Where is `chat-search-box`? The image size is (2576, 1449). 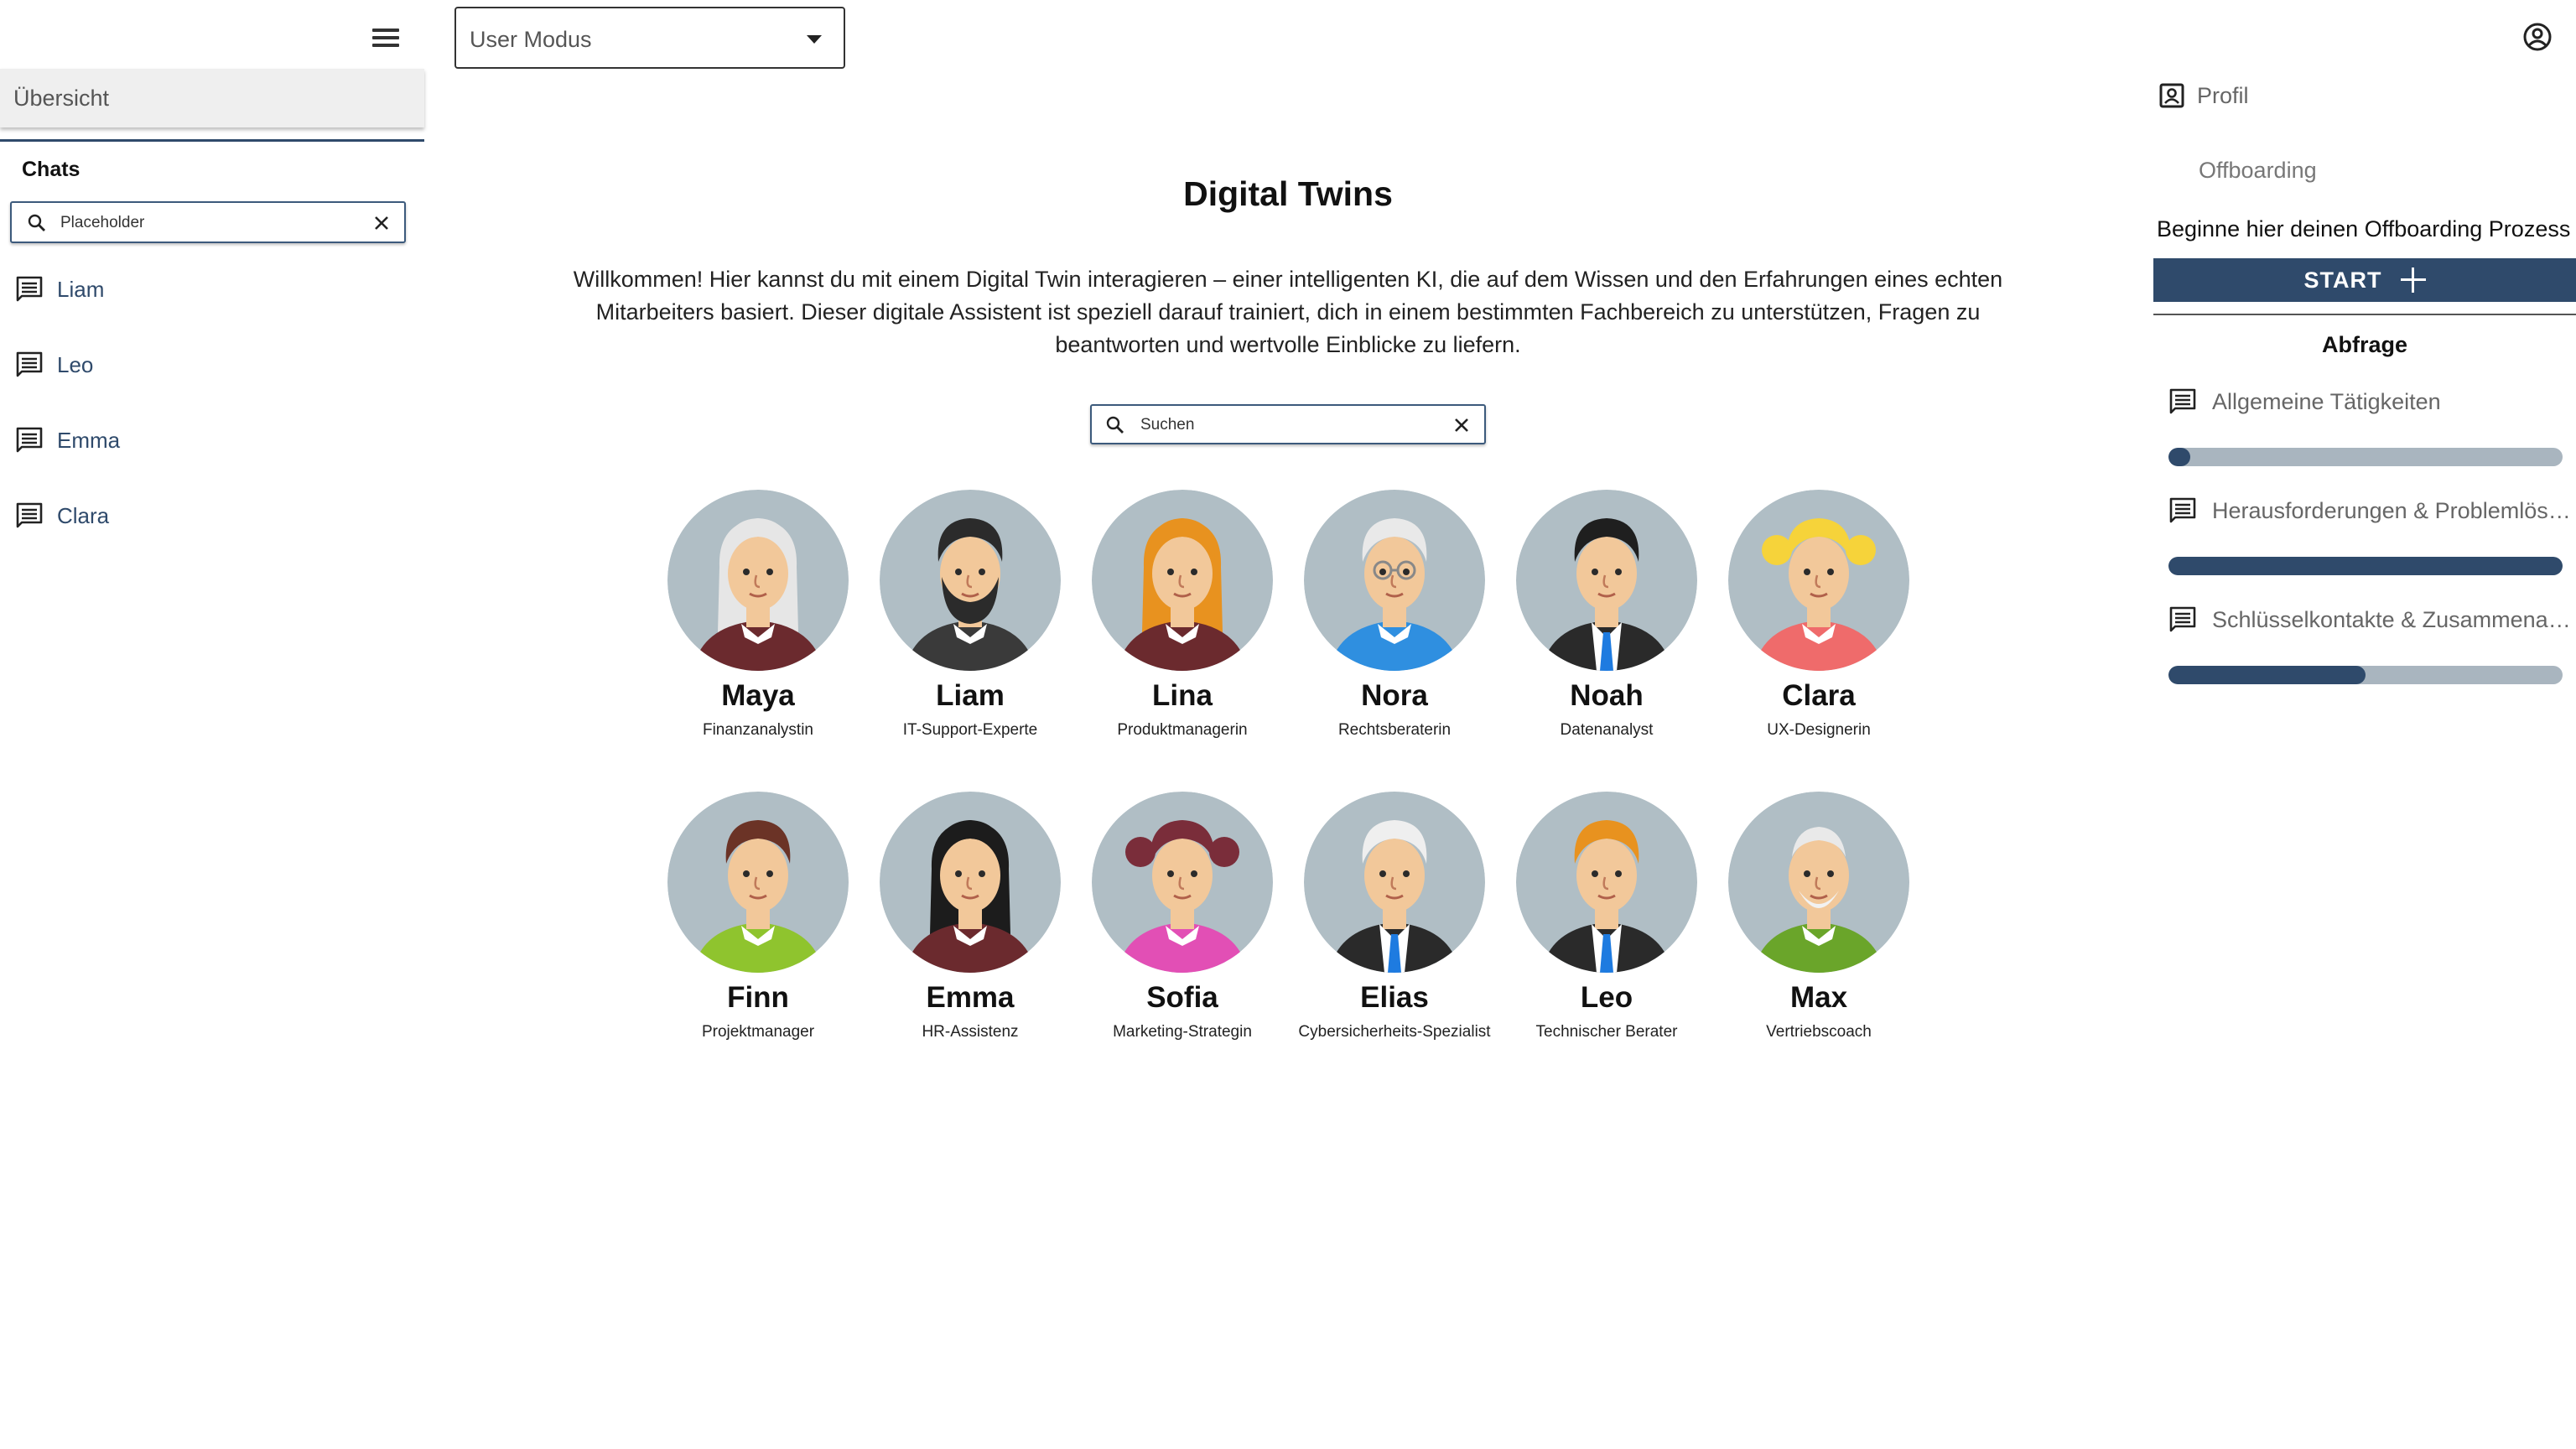
chat-search-box is located at coordinates (208, 222).